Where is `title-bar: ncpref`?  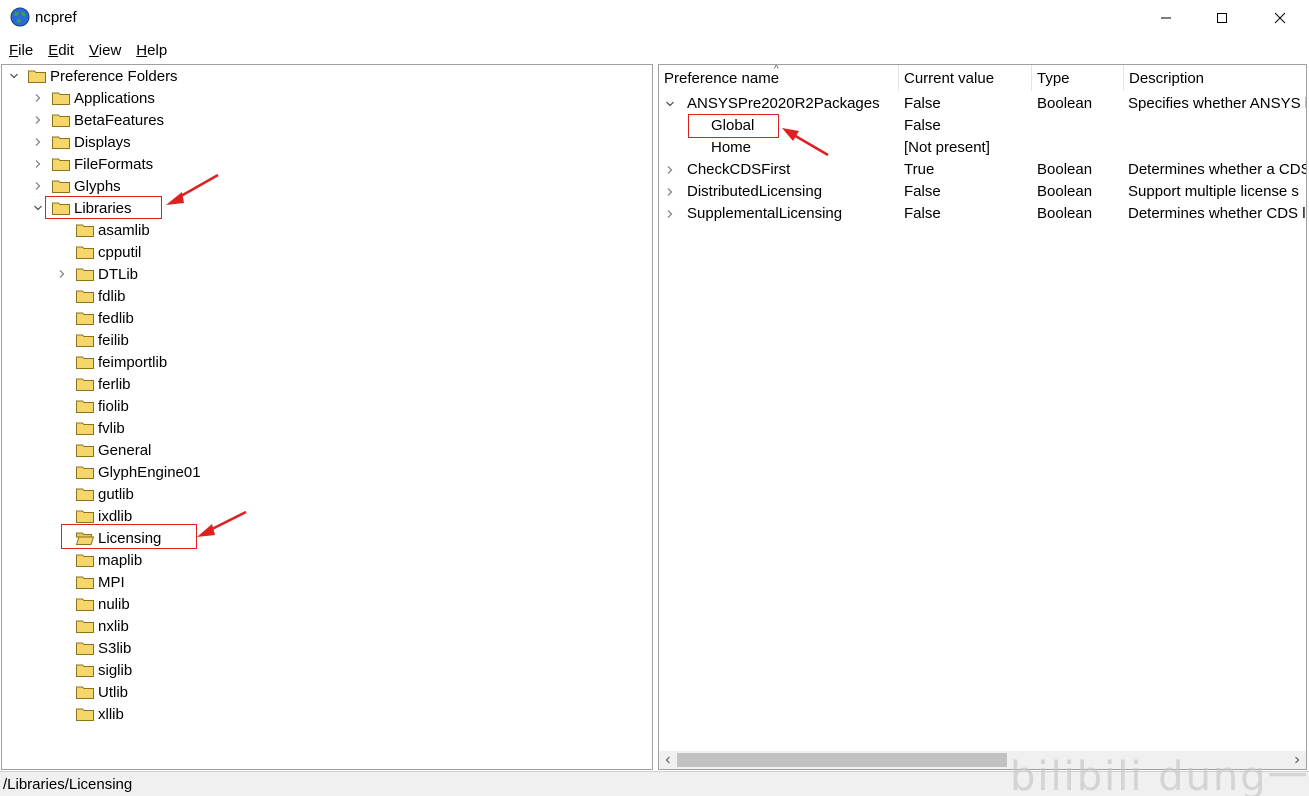
title-bar: ncpref is located at coordinates (654, 18).